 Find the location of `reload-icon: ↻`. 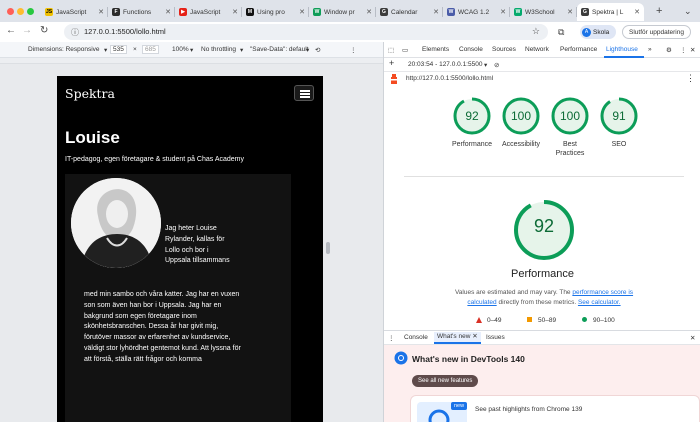

reload-icon: ↻ is located at coordinates (44, 30).